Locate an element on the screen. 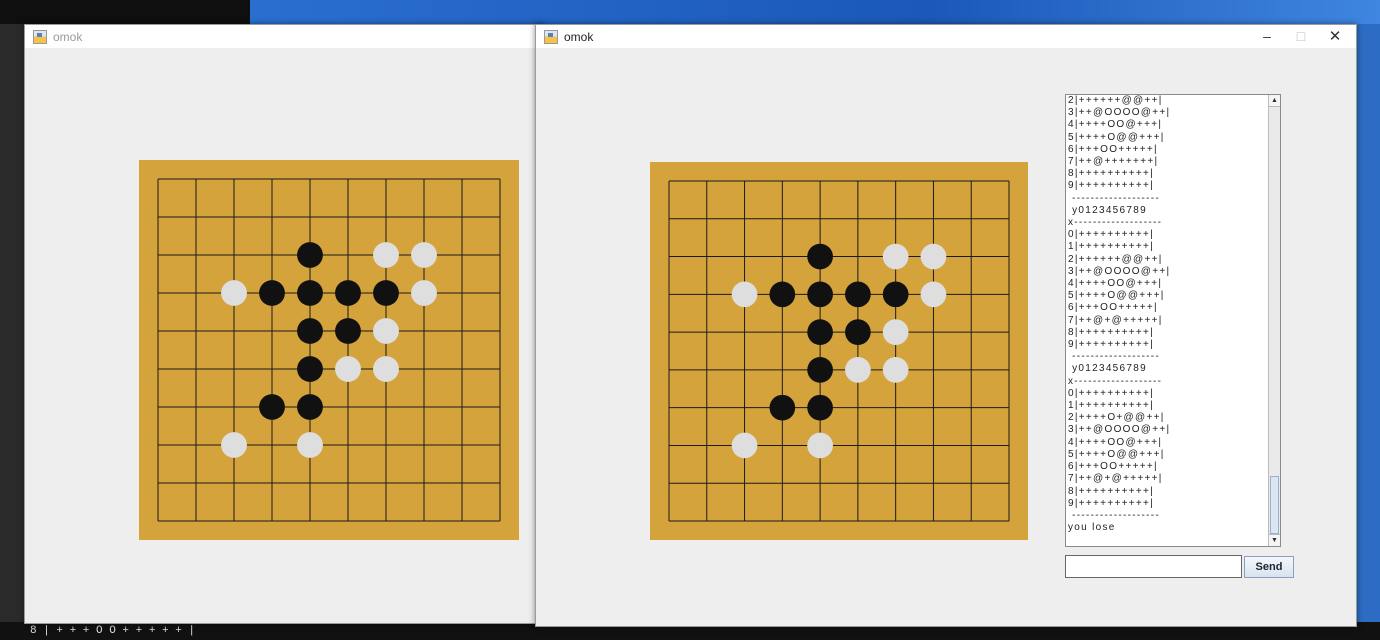  send-button: Send is located at coordinates (1269, 567).